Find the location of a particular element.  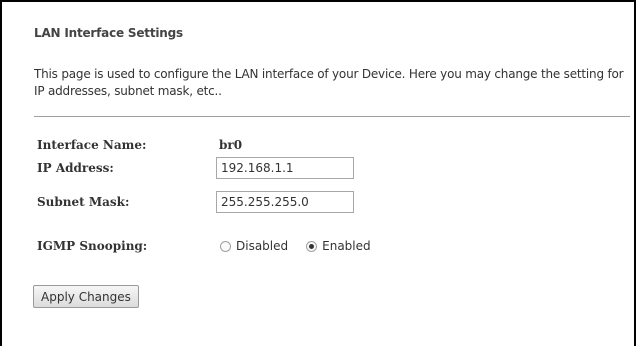

page-title: LAN Interface Settings is located at coordinates (108, 33).